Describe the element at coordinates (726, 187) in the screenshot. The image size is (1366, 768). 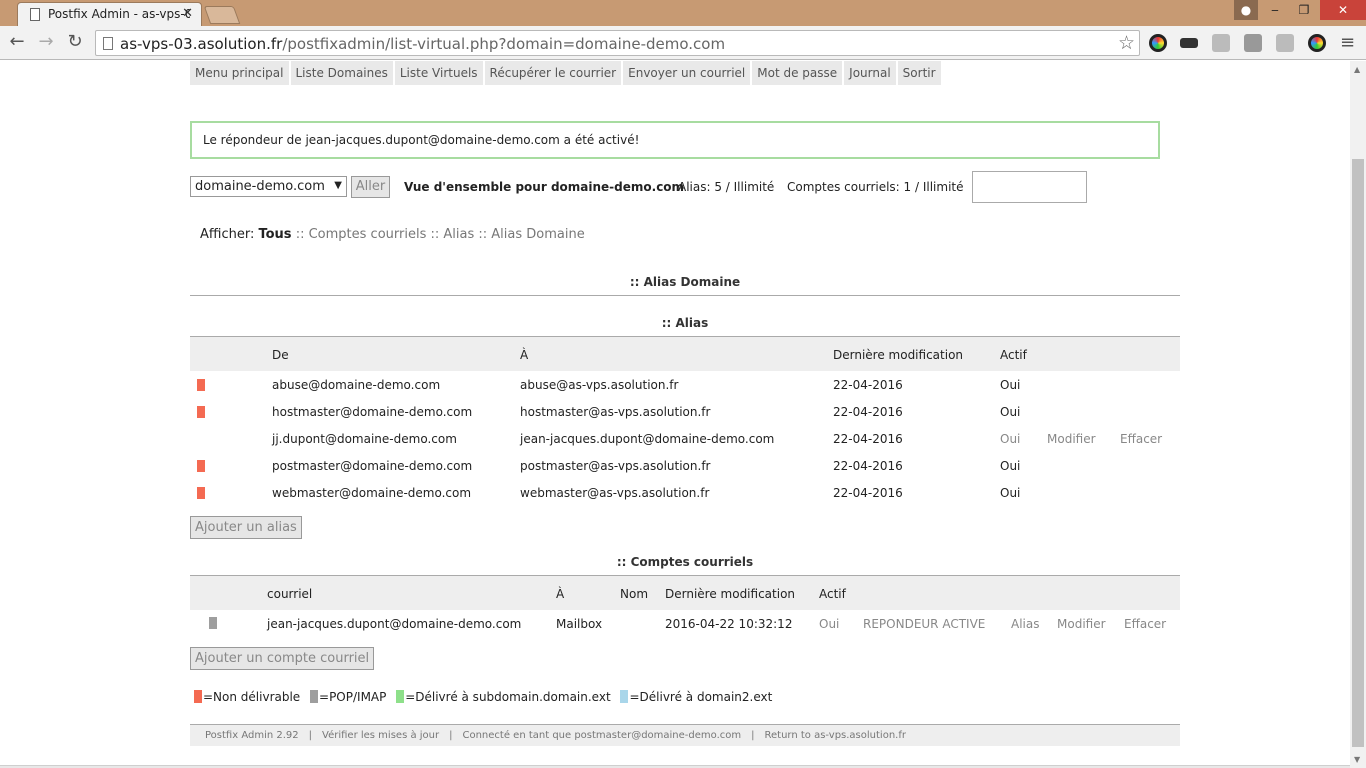
I see `alias-count: Alias: 5 / Illimité` at that location.